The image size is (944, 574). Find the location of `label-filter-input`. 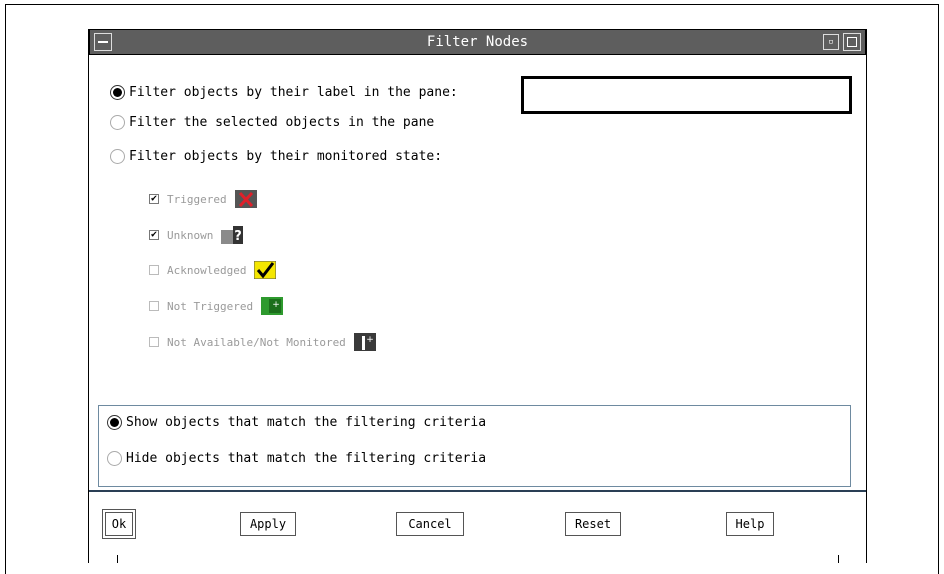

label-filter-input is located at coordinates (686, 95).